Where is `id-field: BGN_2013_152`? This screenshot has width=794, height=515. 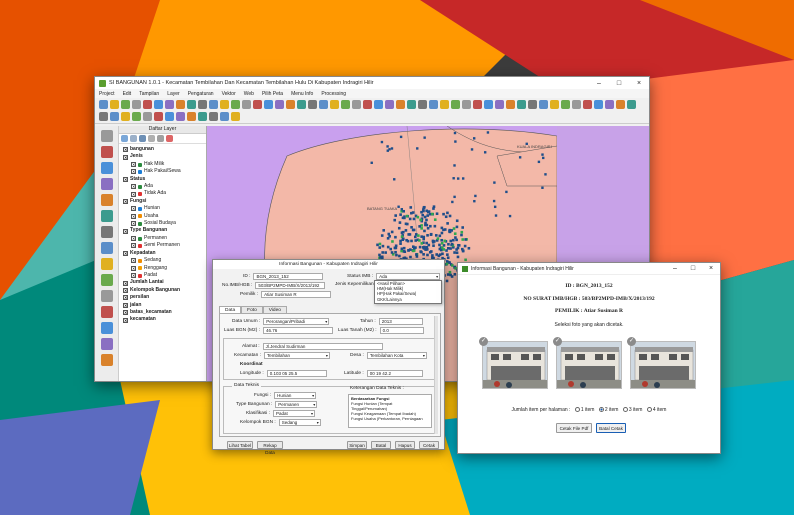
id-field: BGN_2013_152 is located at coordinates (288, 276).